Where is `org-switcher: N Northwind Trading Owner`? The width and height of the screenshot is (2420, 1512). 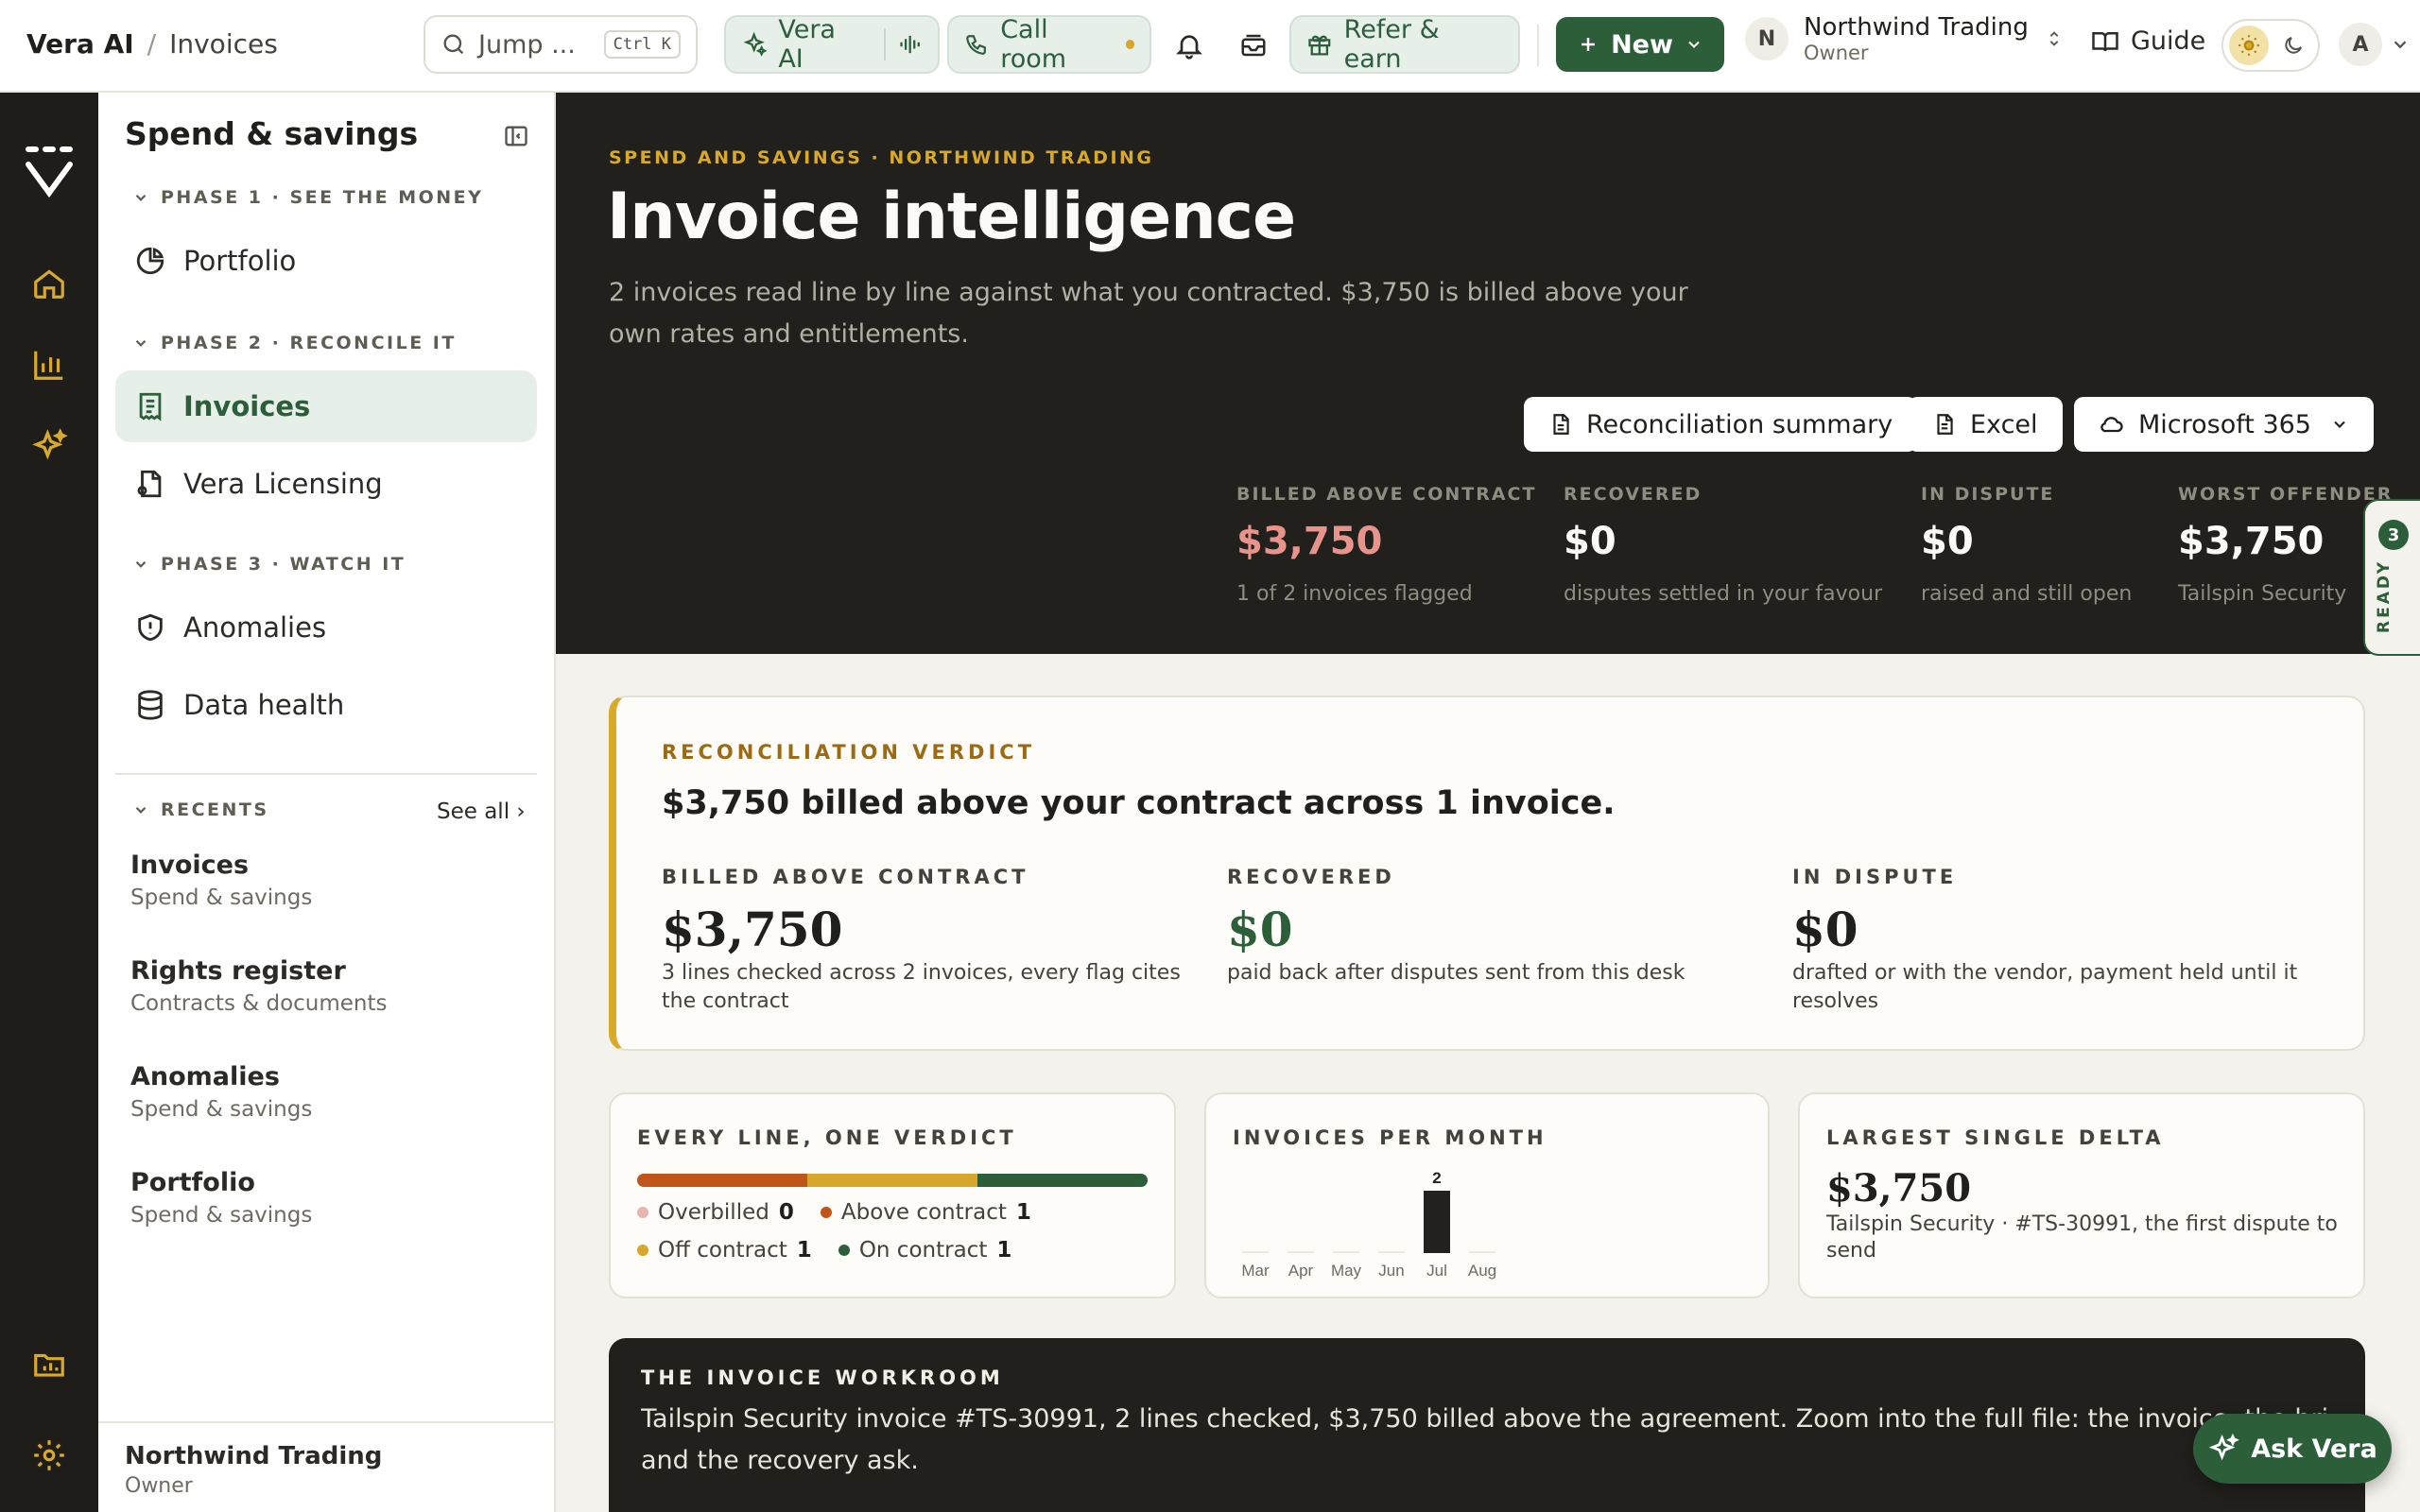 org-switcher: N Northwind Trading Owner is located at coordinates (1905, 38).